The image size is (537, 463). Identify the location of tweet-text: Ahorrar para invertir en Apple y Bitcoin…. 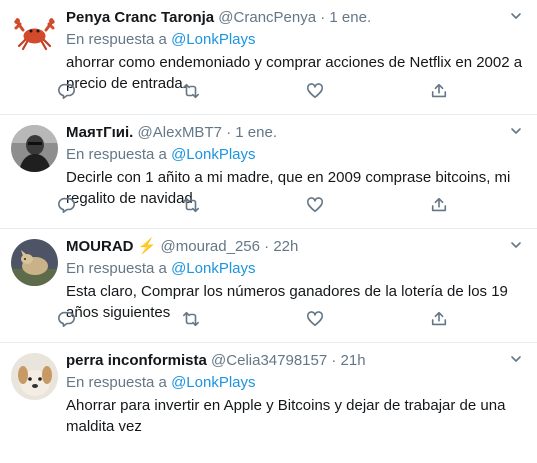
(286, 416).